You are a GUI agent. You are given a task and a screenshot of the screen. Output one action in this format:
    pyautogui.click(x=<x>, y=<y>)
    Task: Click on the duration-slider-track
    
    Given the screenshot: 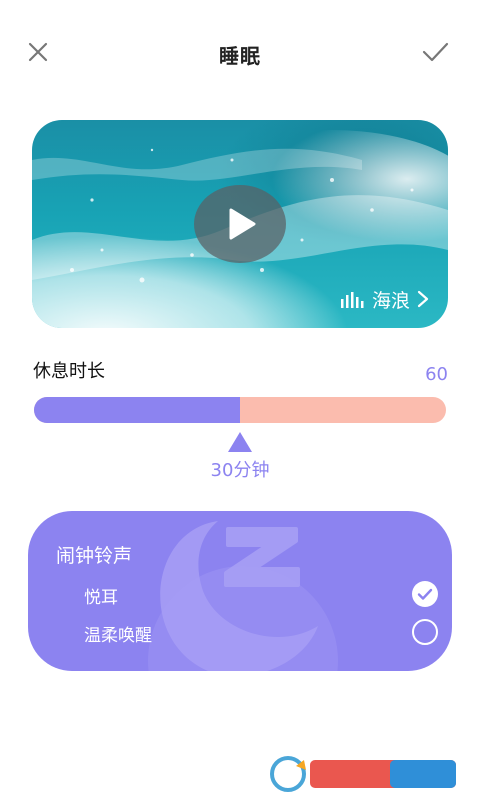 What is the action you would take?
    pyautogui.click(x=240, y=410)
    